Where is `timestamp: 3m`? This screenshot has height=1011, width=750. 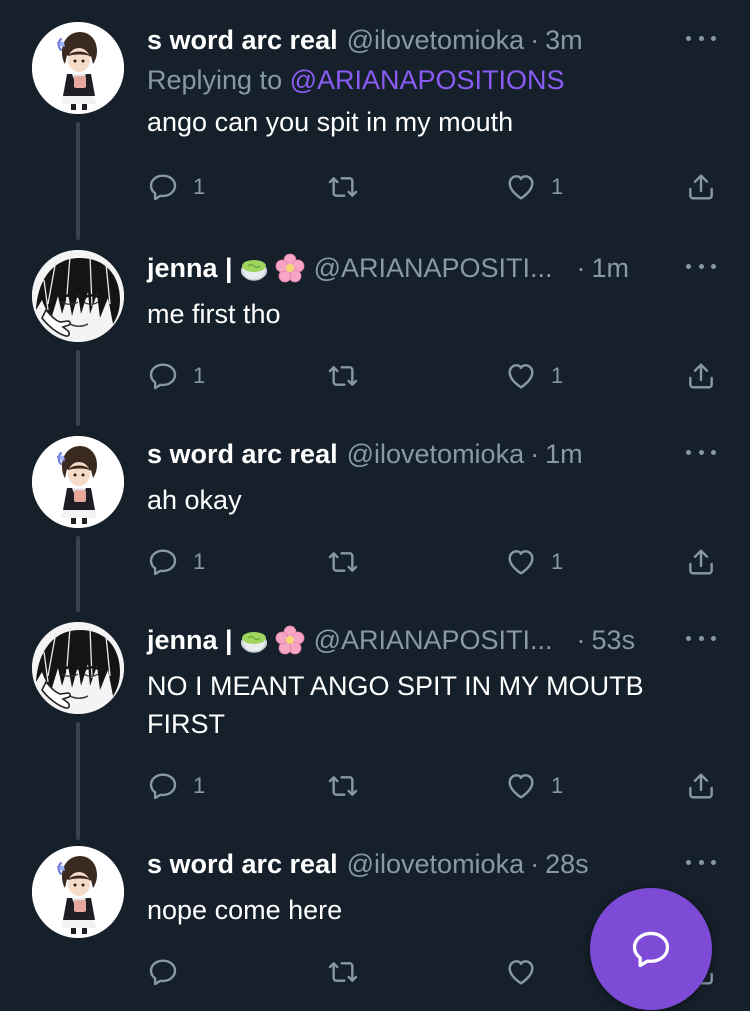 timestamp: 3m is located at coordinates (564, 40).